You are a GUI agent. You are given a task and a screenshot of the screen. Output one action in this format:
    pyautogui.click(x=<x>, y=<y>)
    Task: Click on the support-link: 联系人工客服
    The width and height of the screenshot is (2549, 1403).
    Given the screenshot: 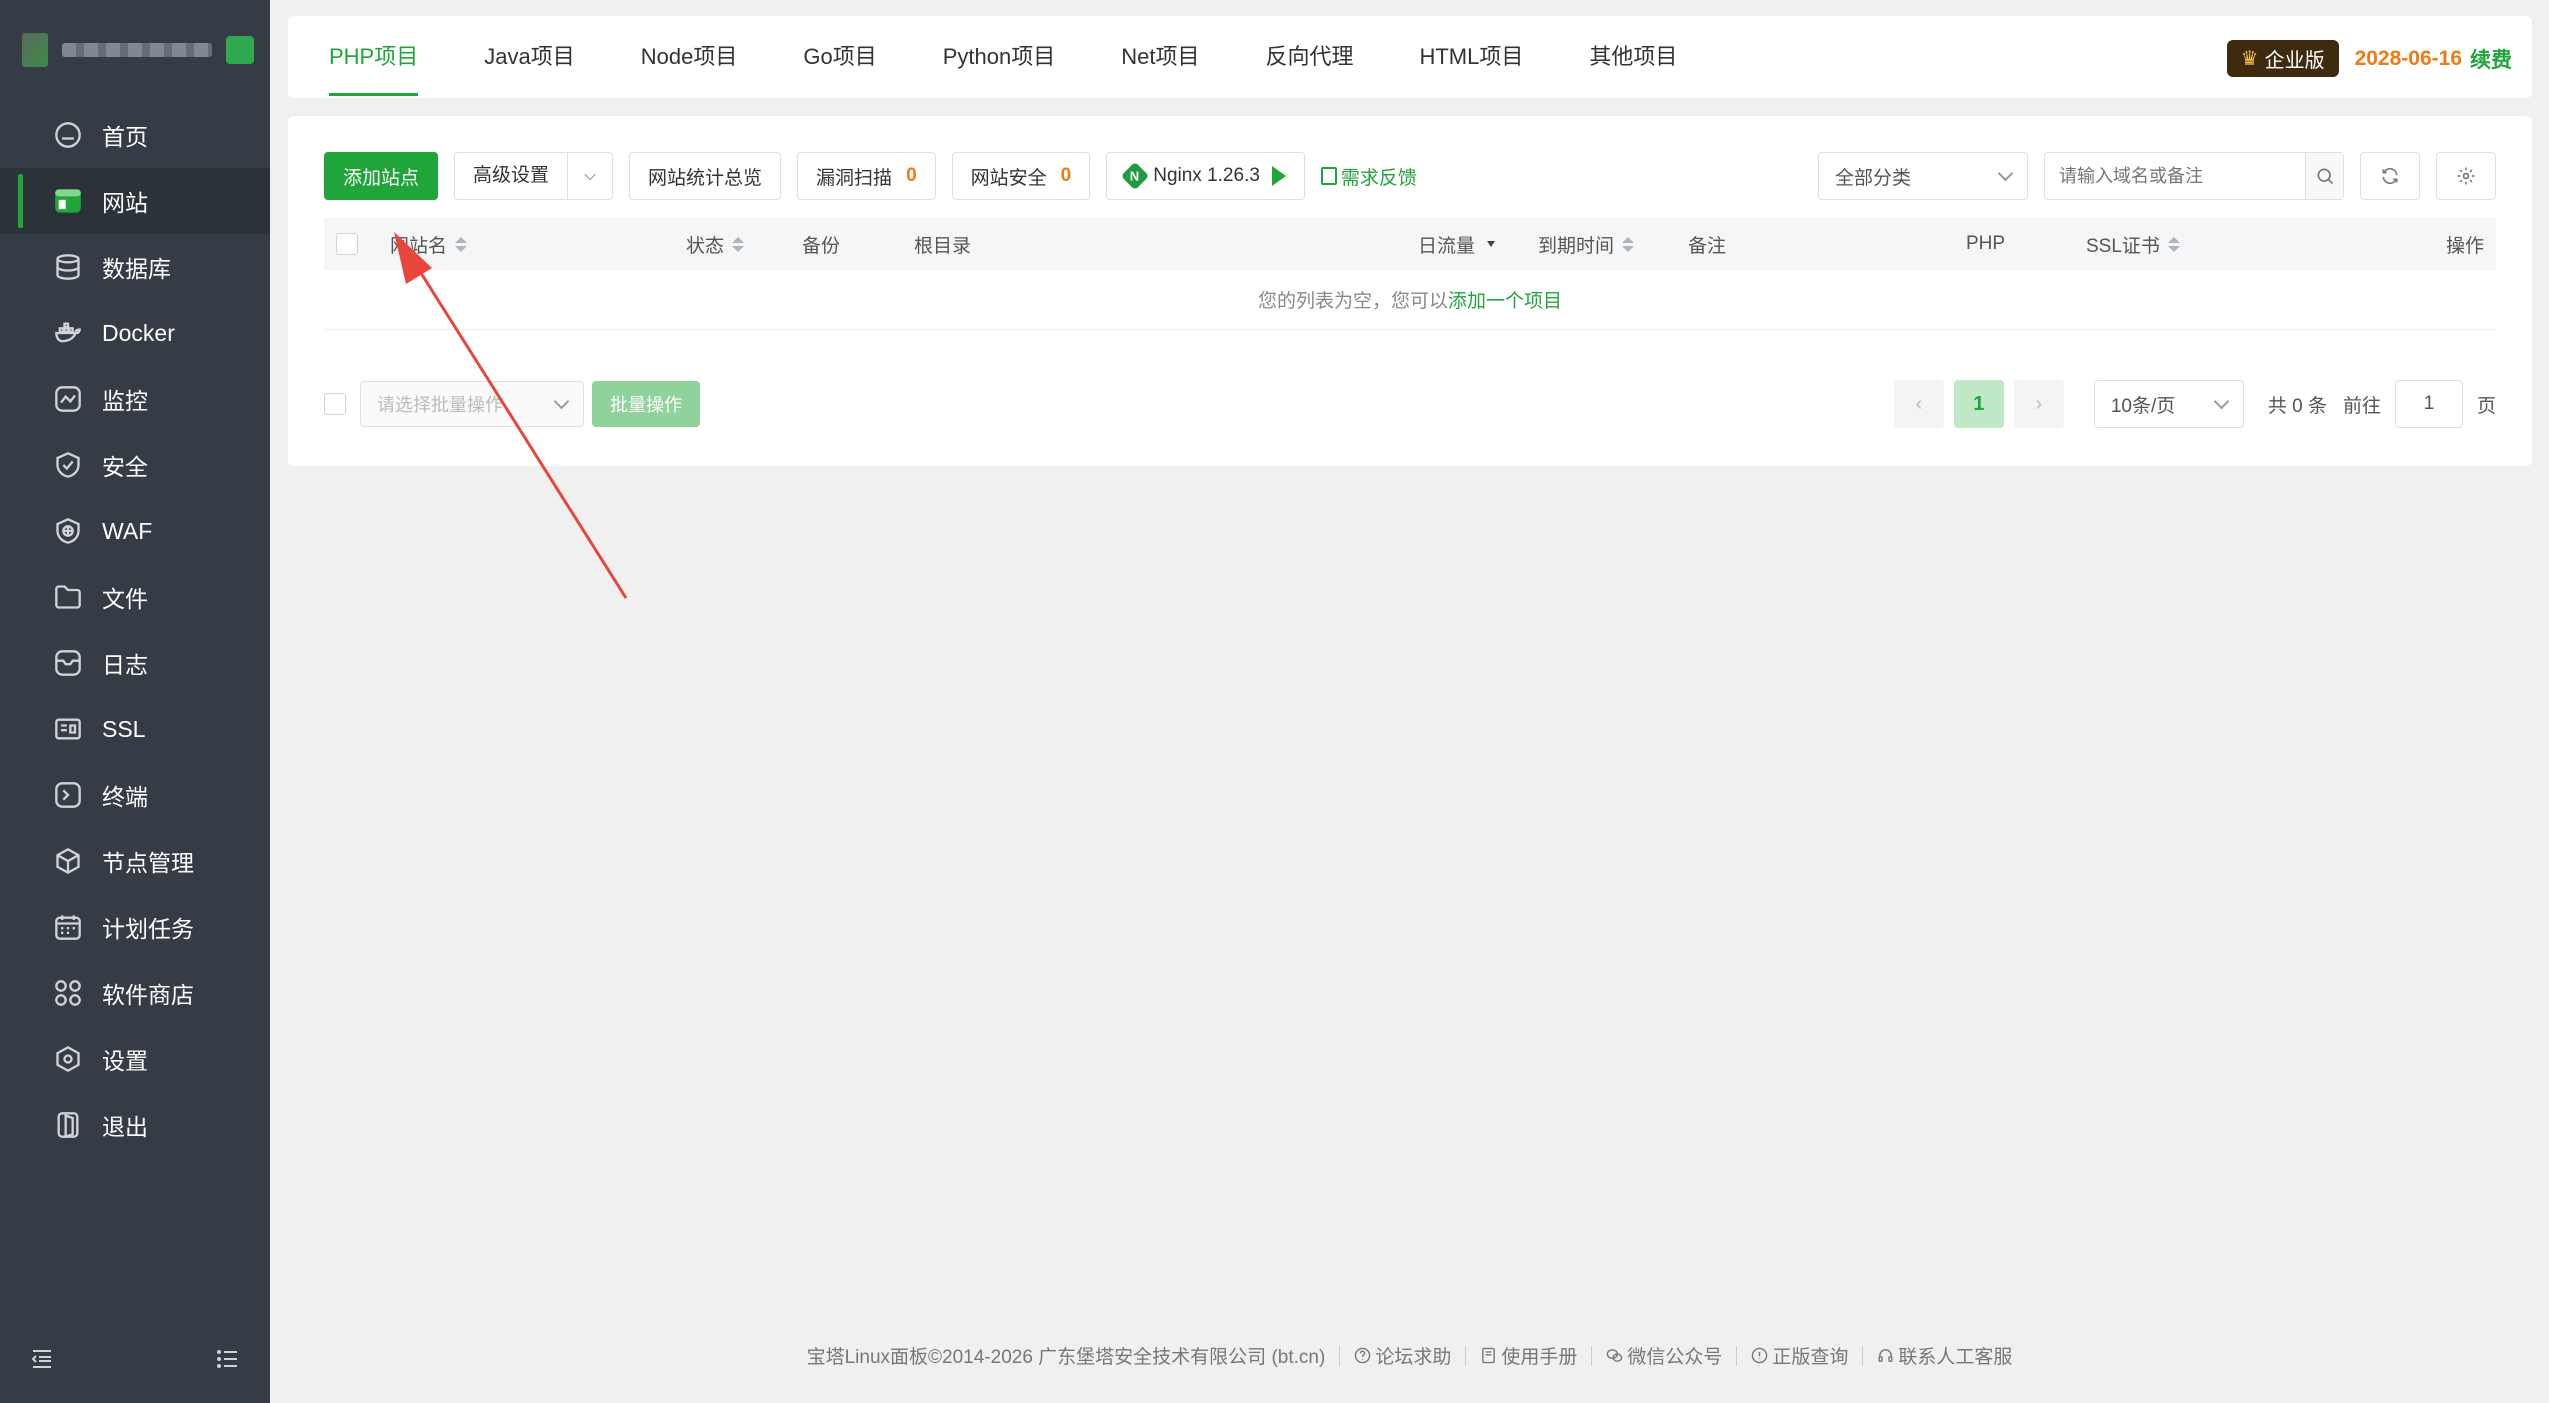 What is the action you would take?
    pyautogui.click(x=1944, y=1355)
    